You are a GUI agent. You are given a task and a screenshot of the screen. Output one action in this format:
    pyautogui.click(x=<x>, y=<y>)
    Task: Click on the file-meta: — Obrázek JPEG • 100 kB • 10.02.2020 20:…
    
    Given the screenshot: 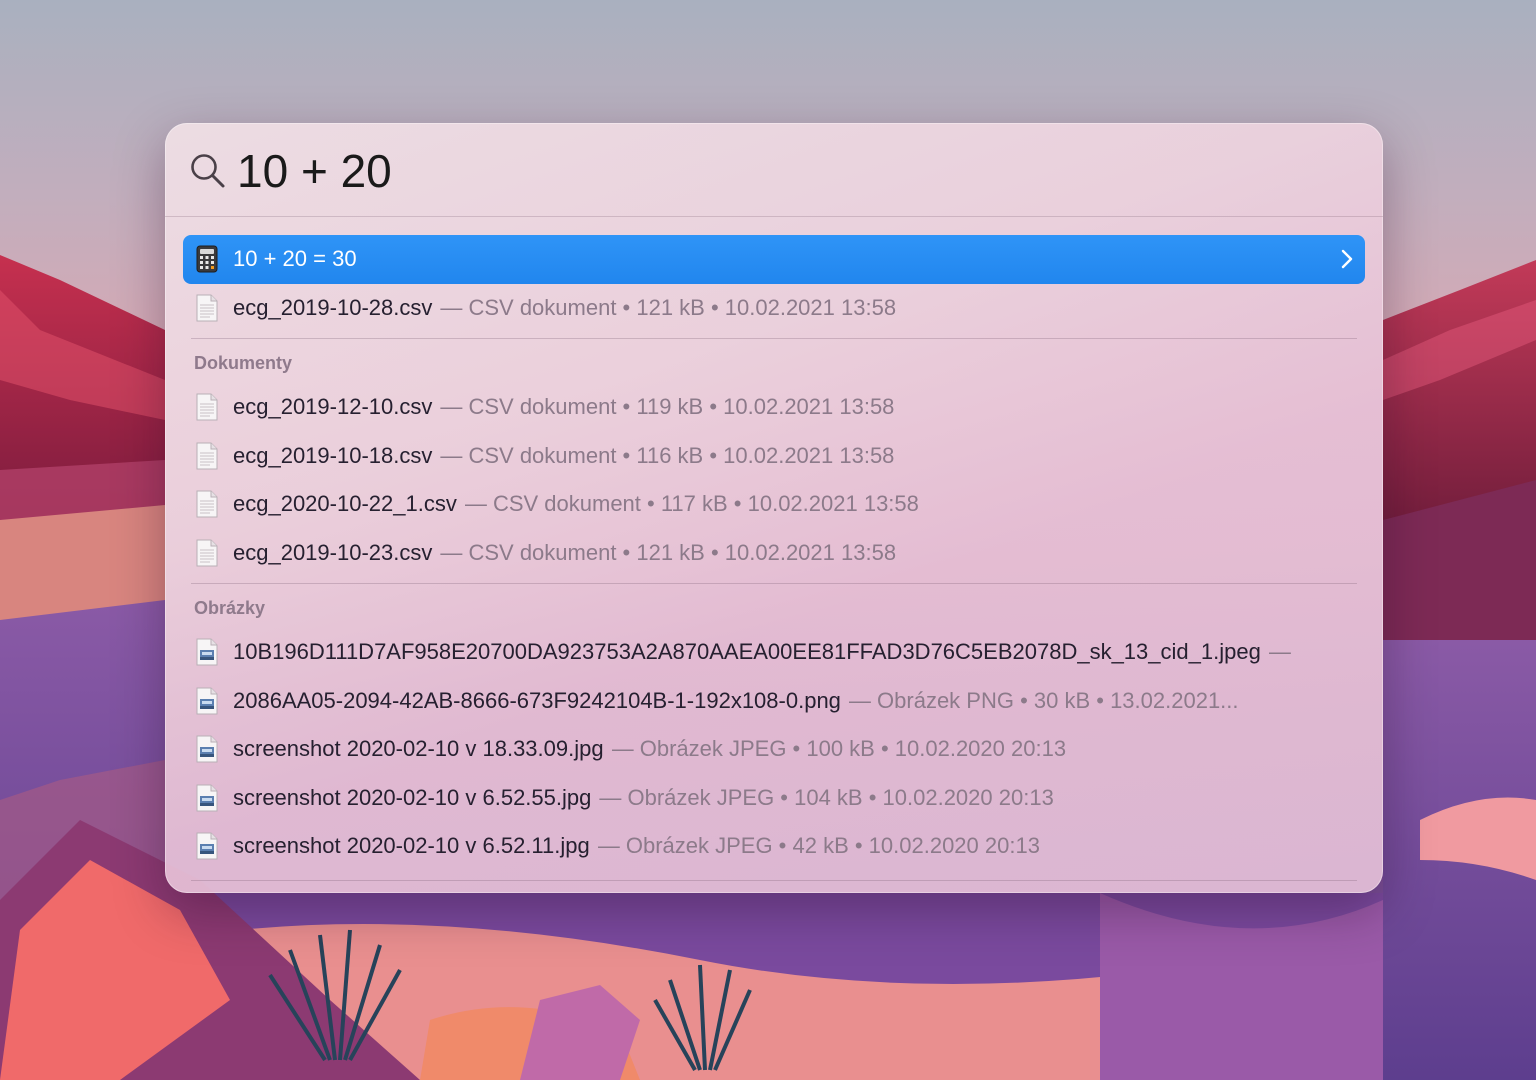 What is the action you would take?
    pyautogui.click(x=839, y=749)
    